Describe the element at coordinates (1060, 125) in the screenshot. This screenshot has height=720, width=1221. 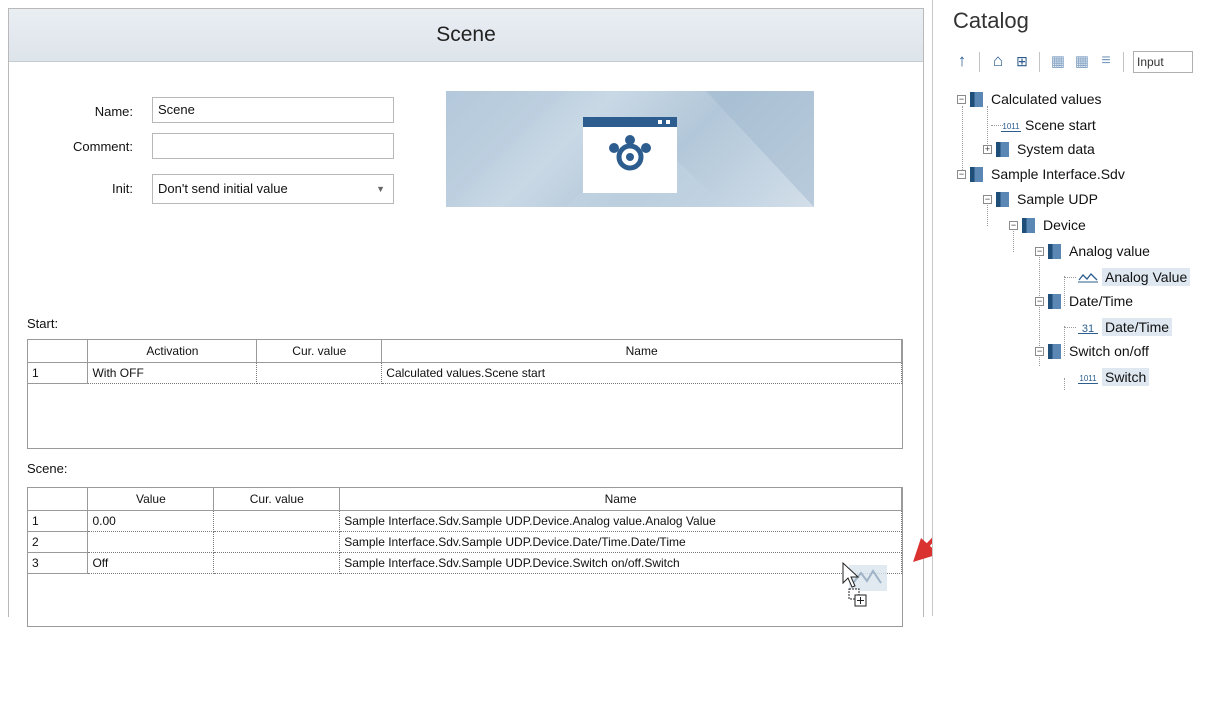
I see `tree-item-label: Scene start` at that location.